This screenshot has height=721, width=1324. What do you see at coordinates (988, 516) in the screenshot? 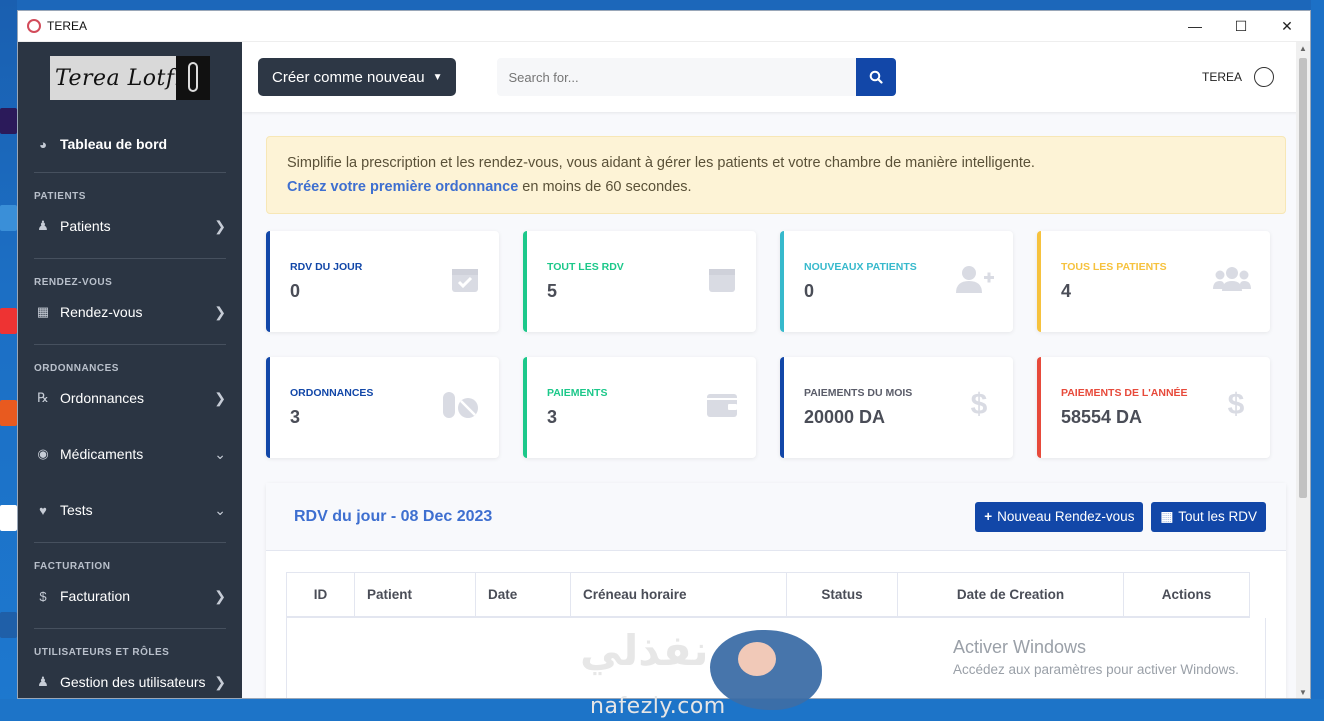
I see `plus-icon: +` at bounding box center [988, 516].